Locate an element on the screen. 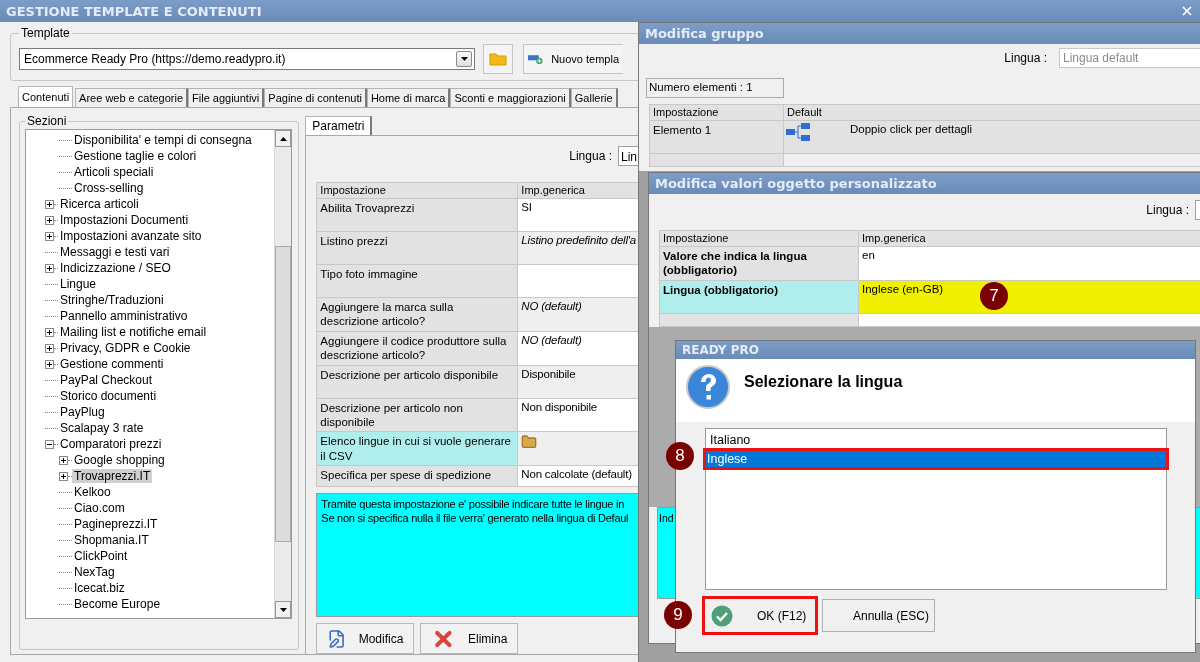  template-dropdown: Ecommerce Ready Pro (https://demo.readypro.it) is located at coordinates (247, 59).